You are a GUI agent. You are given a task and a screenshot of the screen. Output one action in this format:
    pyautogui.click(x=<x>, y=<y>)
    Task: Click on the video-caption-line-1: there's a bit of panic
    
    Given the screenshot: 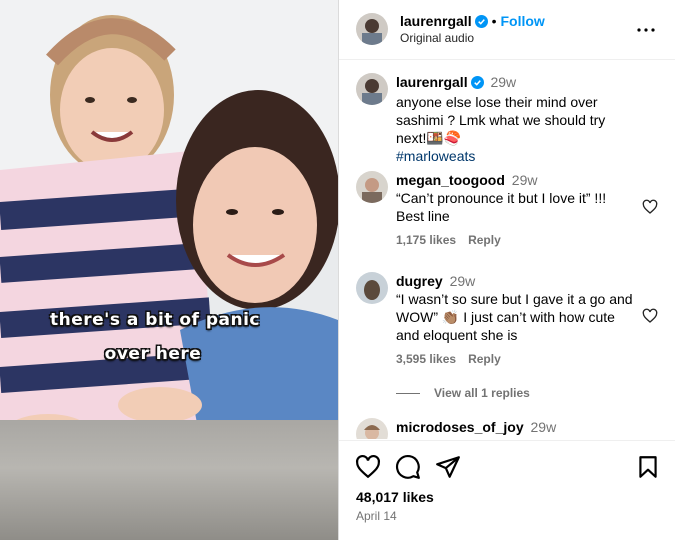 What is the action you would take?
    pyautogui.click(x=155, y=320)
    